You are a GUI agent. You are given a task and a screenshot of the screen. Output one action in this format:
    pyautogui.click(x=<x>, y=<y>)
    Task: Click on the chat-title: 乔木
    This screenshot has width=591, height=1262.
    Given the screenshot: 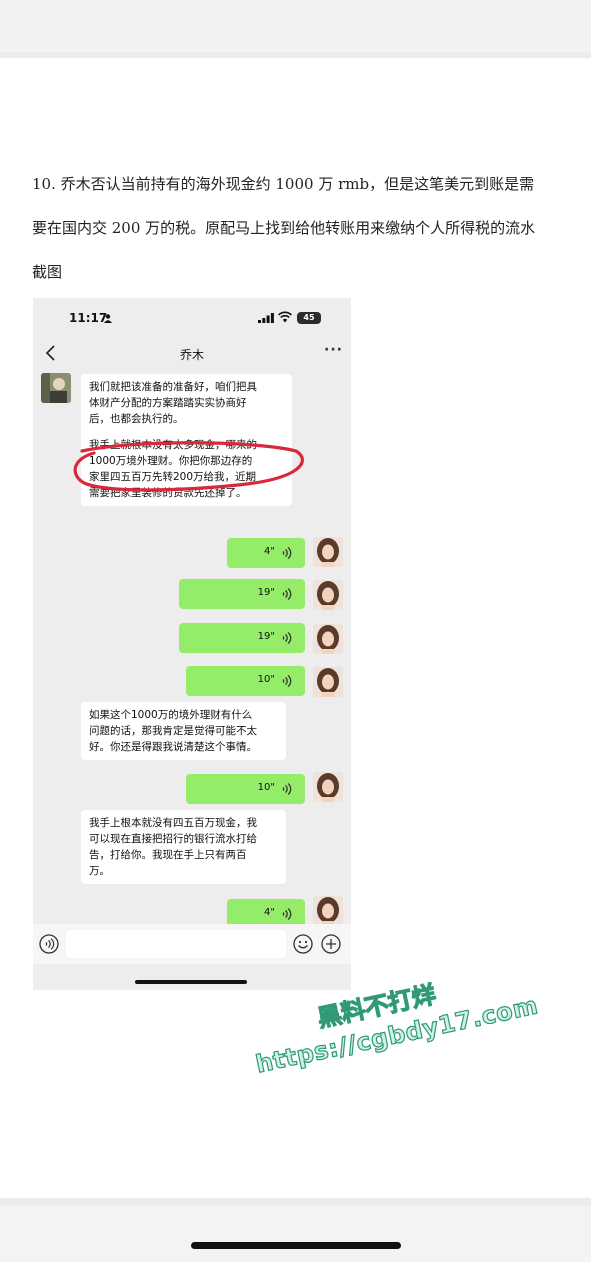 What is the action you would take?
    pyautogui.click(x=191, y=355)
    